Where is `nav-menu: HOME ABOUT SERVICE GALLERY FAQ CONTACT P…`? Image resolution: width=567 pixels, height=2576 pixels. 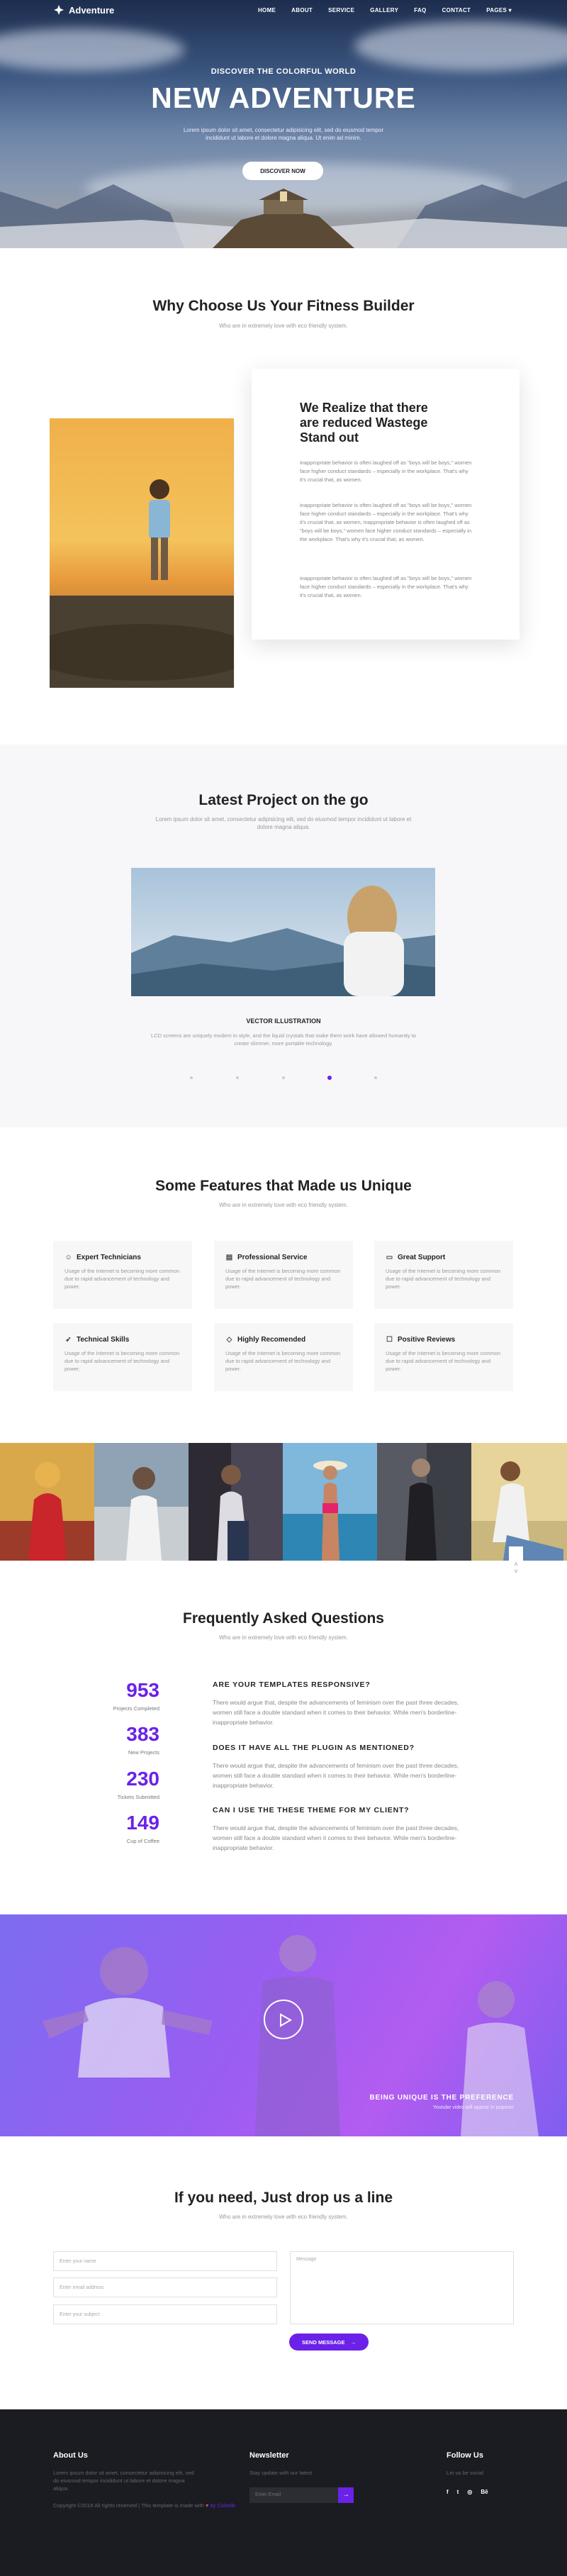
nav-menu: HOME ABOUT SERVICE GALLERY FAQ CONTACT P… is located at coordinates (385, 10).